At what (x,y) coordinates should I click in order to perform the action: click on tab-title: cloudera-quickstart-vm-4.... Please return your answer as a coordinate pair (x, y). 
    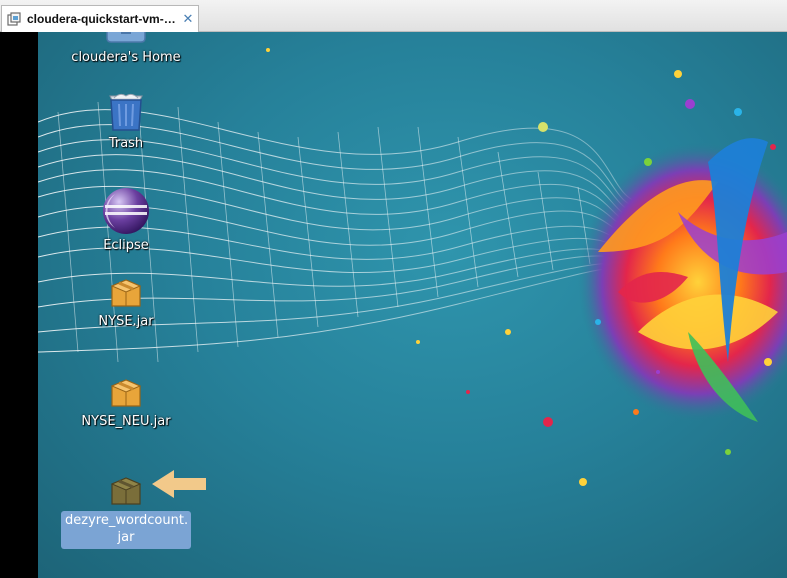
    Looking at the image, I should click on (102, 19).